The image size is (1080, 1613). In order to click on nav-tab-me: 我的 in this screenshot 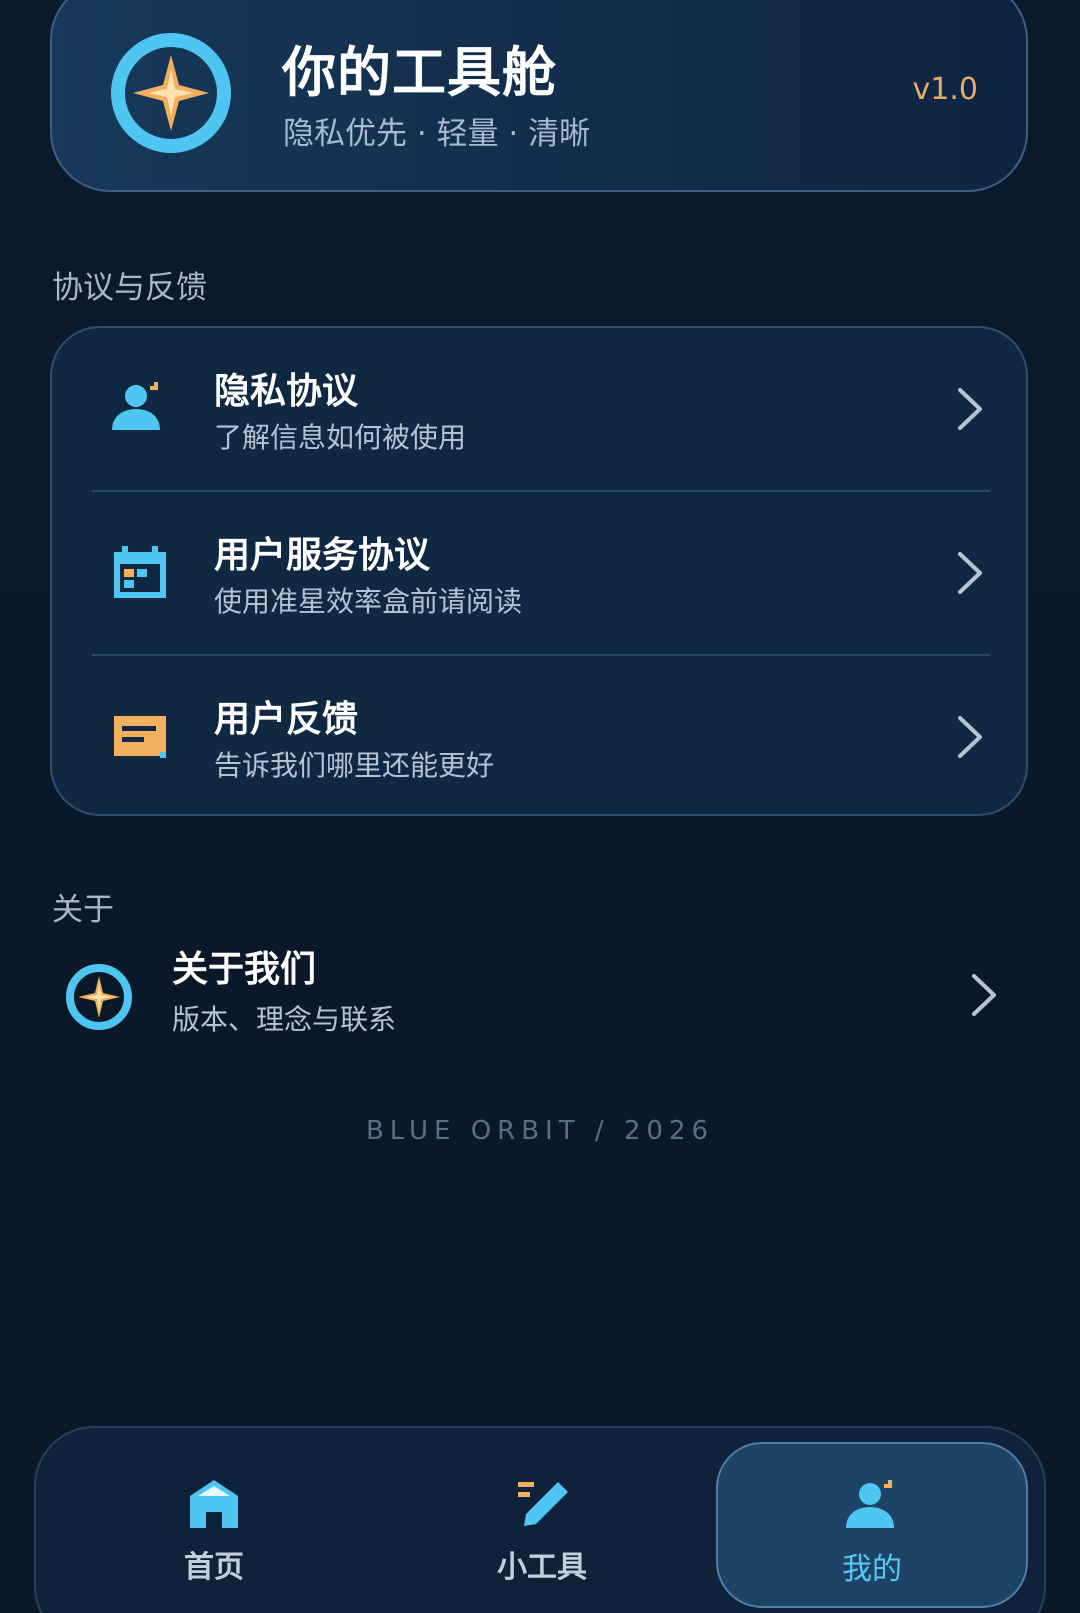, I will do `click(872, 1525)`.